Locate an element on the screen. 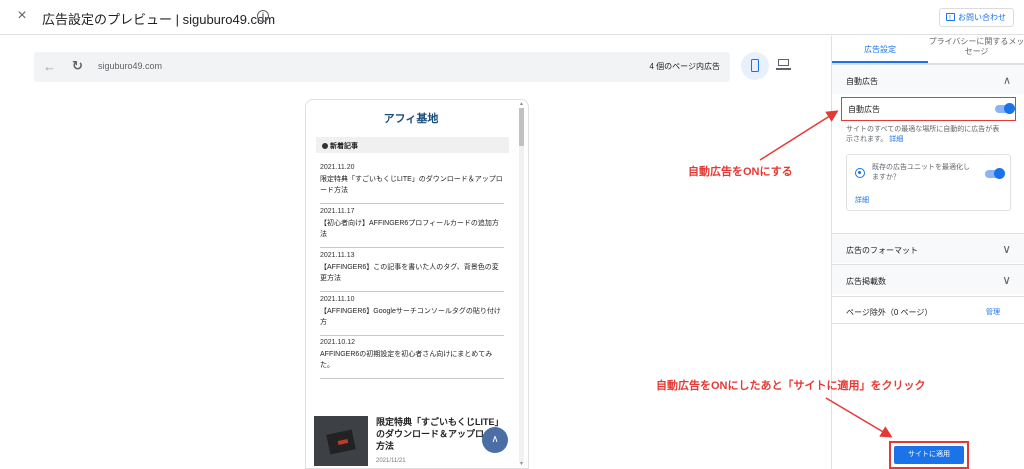 The width and height of the screenshot is (1024, 469). mobile-view-button is located at coordinates (755, 66).